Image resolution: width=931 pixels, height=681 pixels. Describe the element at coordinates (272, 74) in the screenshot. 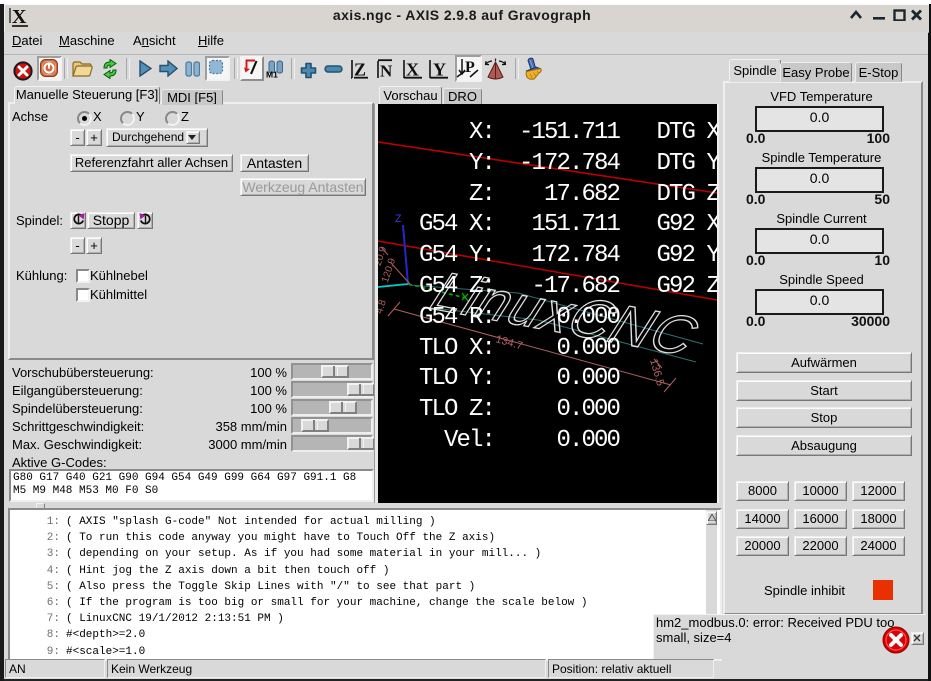

I see `svg-text: M1` at that location.